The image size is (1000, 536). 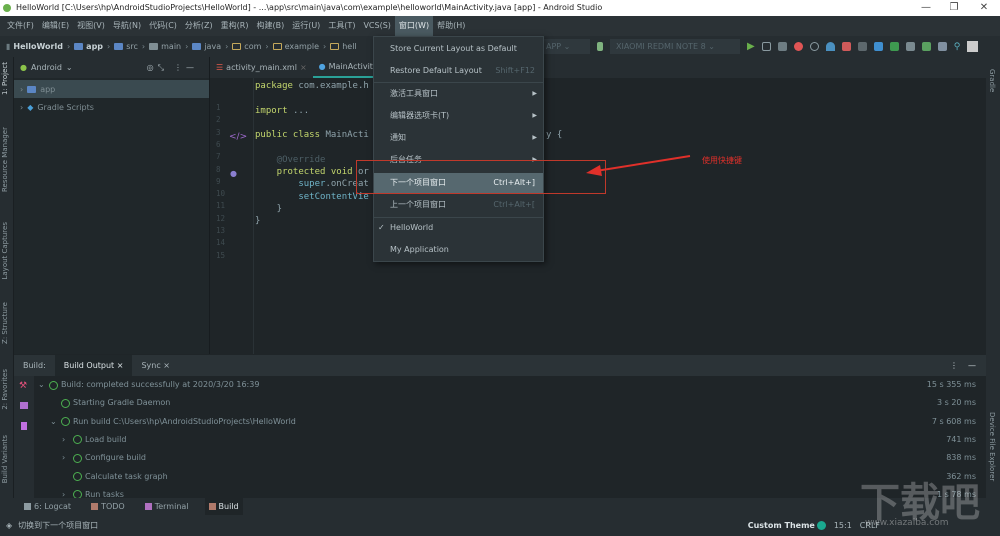 What do you see at coordinates (69, 67) in the screenshot?
I see `chevron-down-icon: ⌄` at bounding box center [69, 67].